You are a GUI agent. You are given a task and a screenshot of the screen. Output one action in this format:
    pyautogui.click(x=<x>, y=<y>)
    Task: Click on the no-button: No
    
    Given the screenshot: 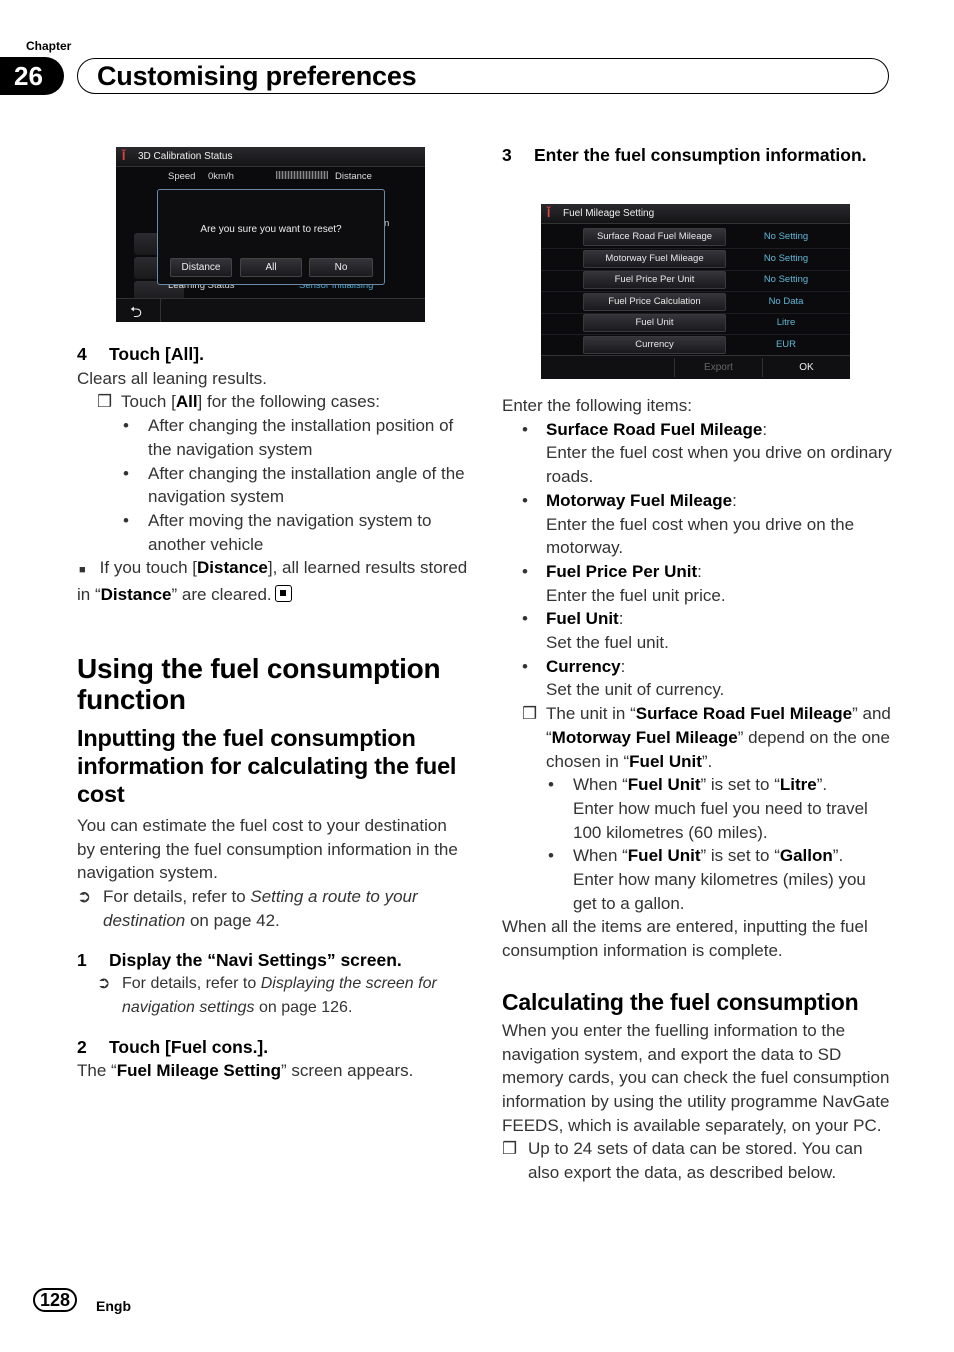 What is the action you would take?
    pyautogui.click(x=341, y=267)
    